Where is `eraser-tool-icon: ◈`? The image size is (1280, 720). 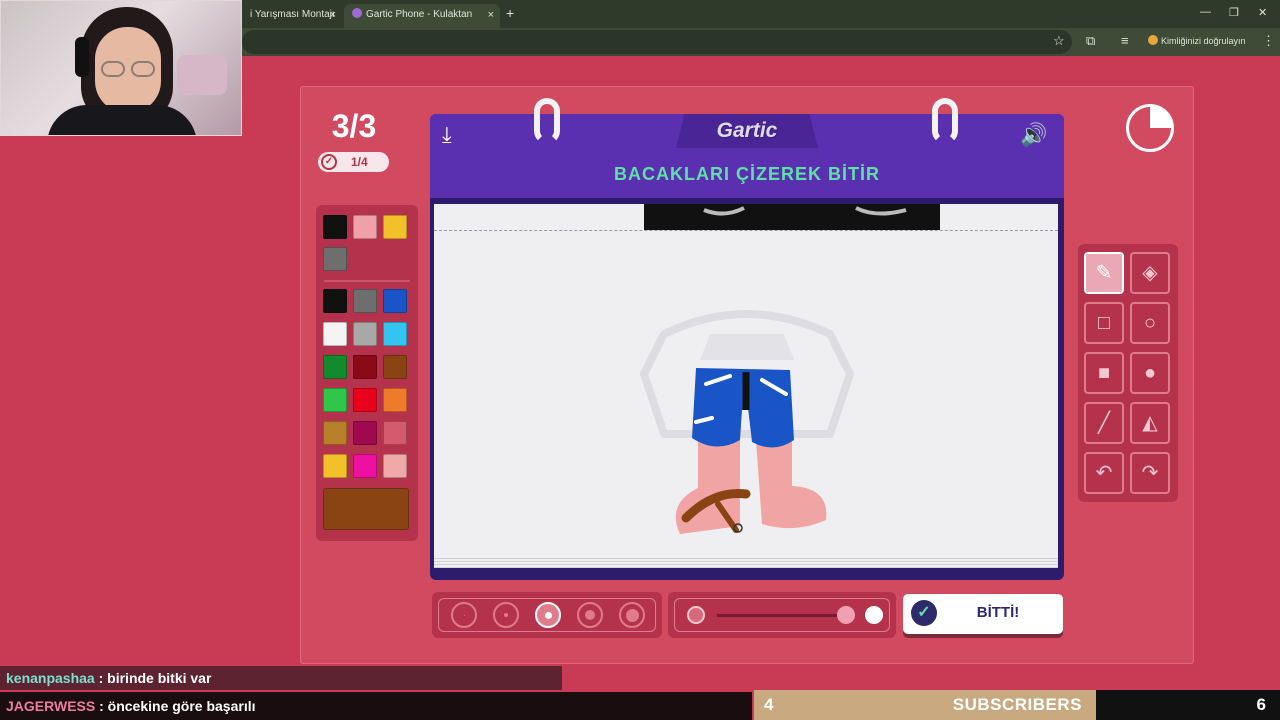 eraser-tool-icon: ◈ is located at coordinates (1150, 273).